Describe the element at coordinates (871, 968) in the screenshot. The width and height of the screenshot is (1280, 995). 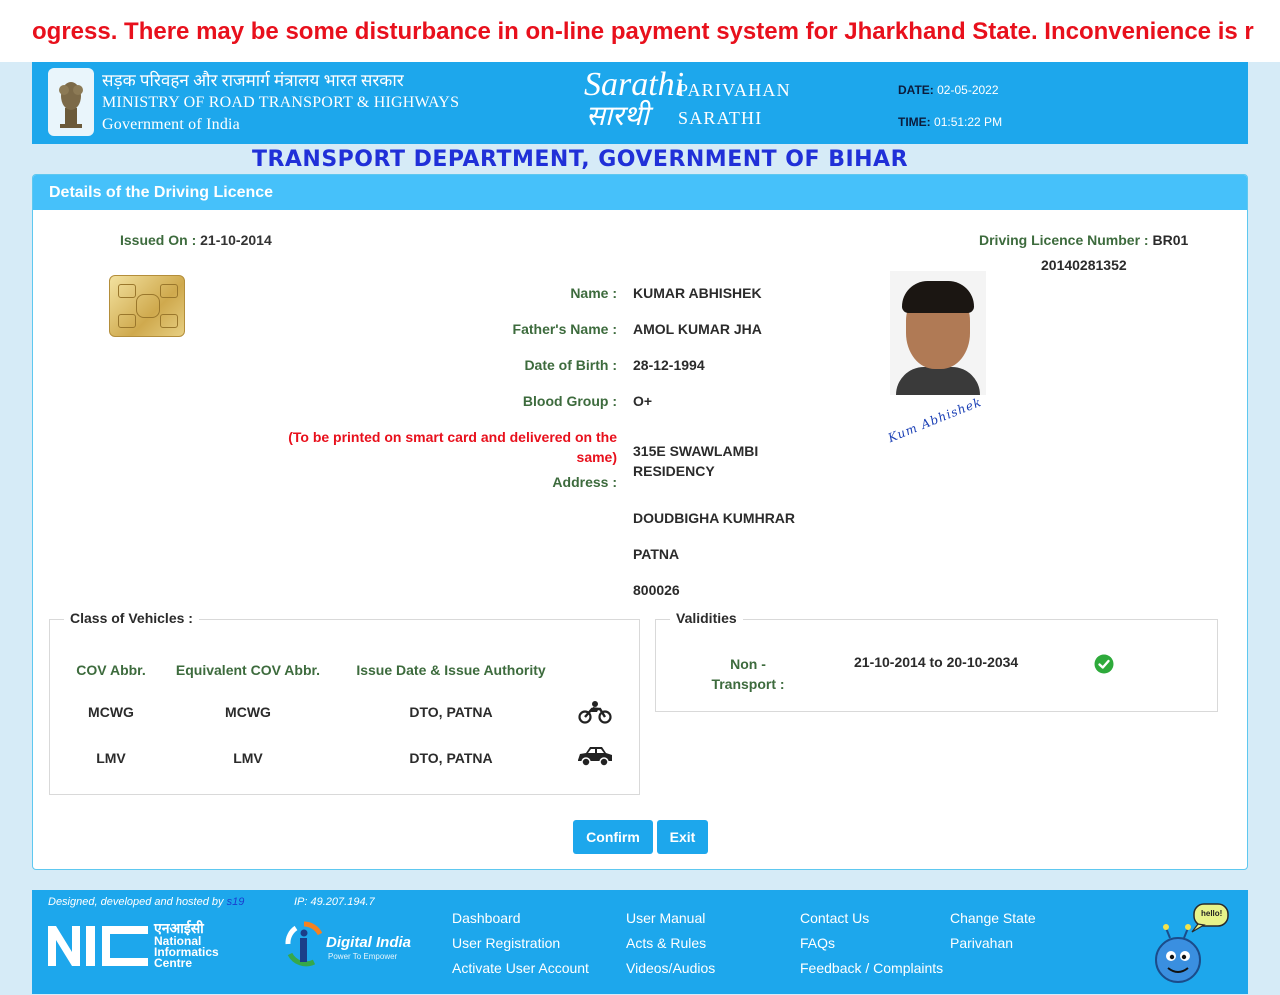
I see `footer-link-feedback: Feedback / Complaints` at that location.